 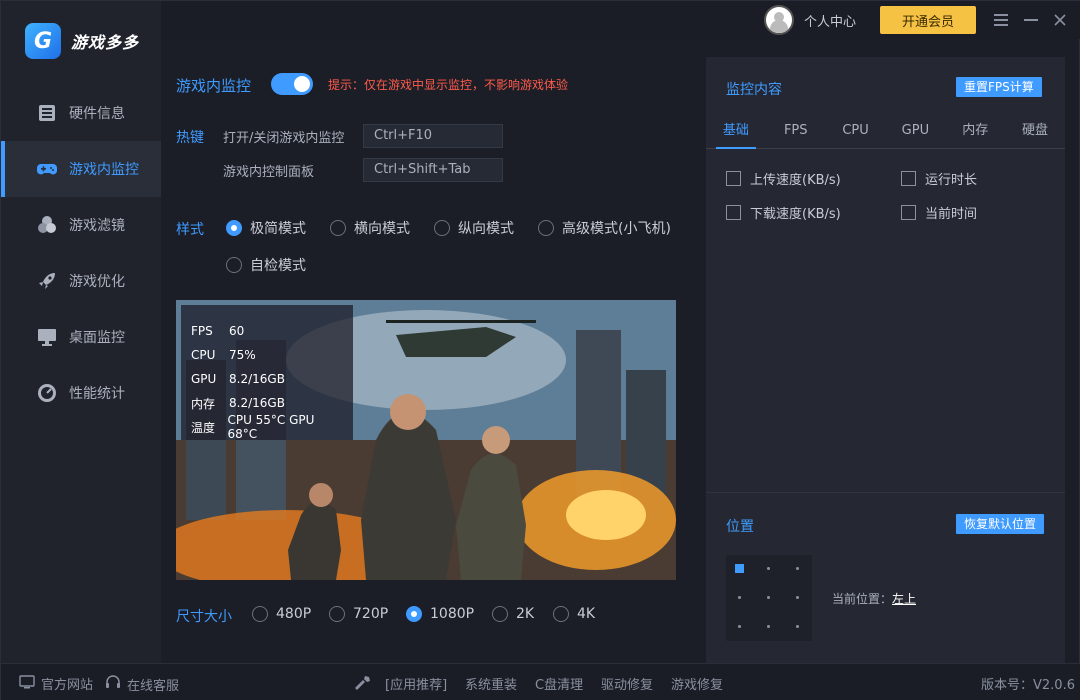 What do you see at coordinates (783, 212) in the screenshot?
I see `check-download-speed: 下载速度(KB/s)` at bounding box center [783, 212].